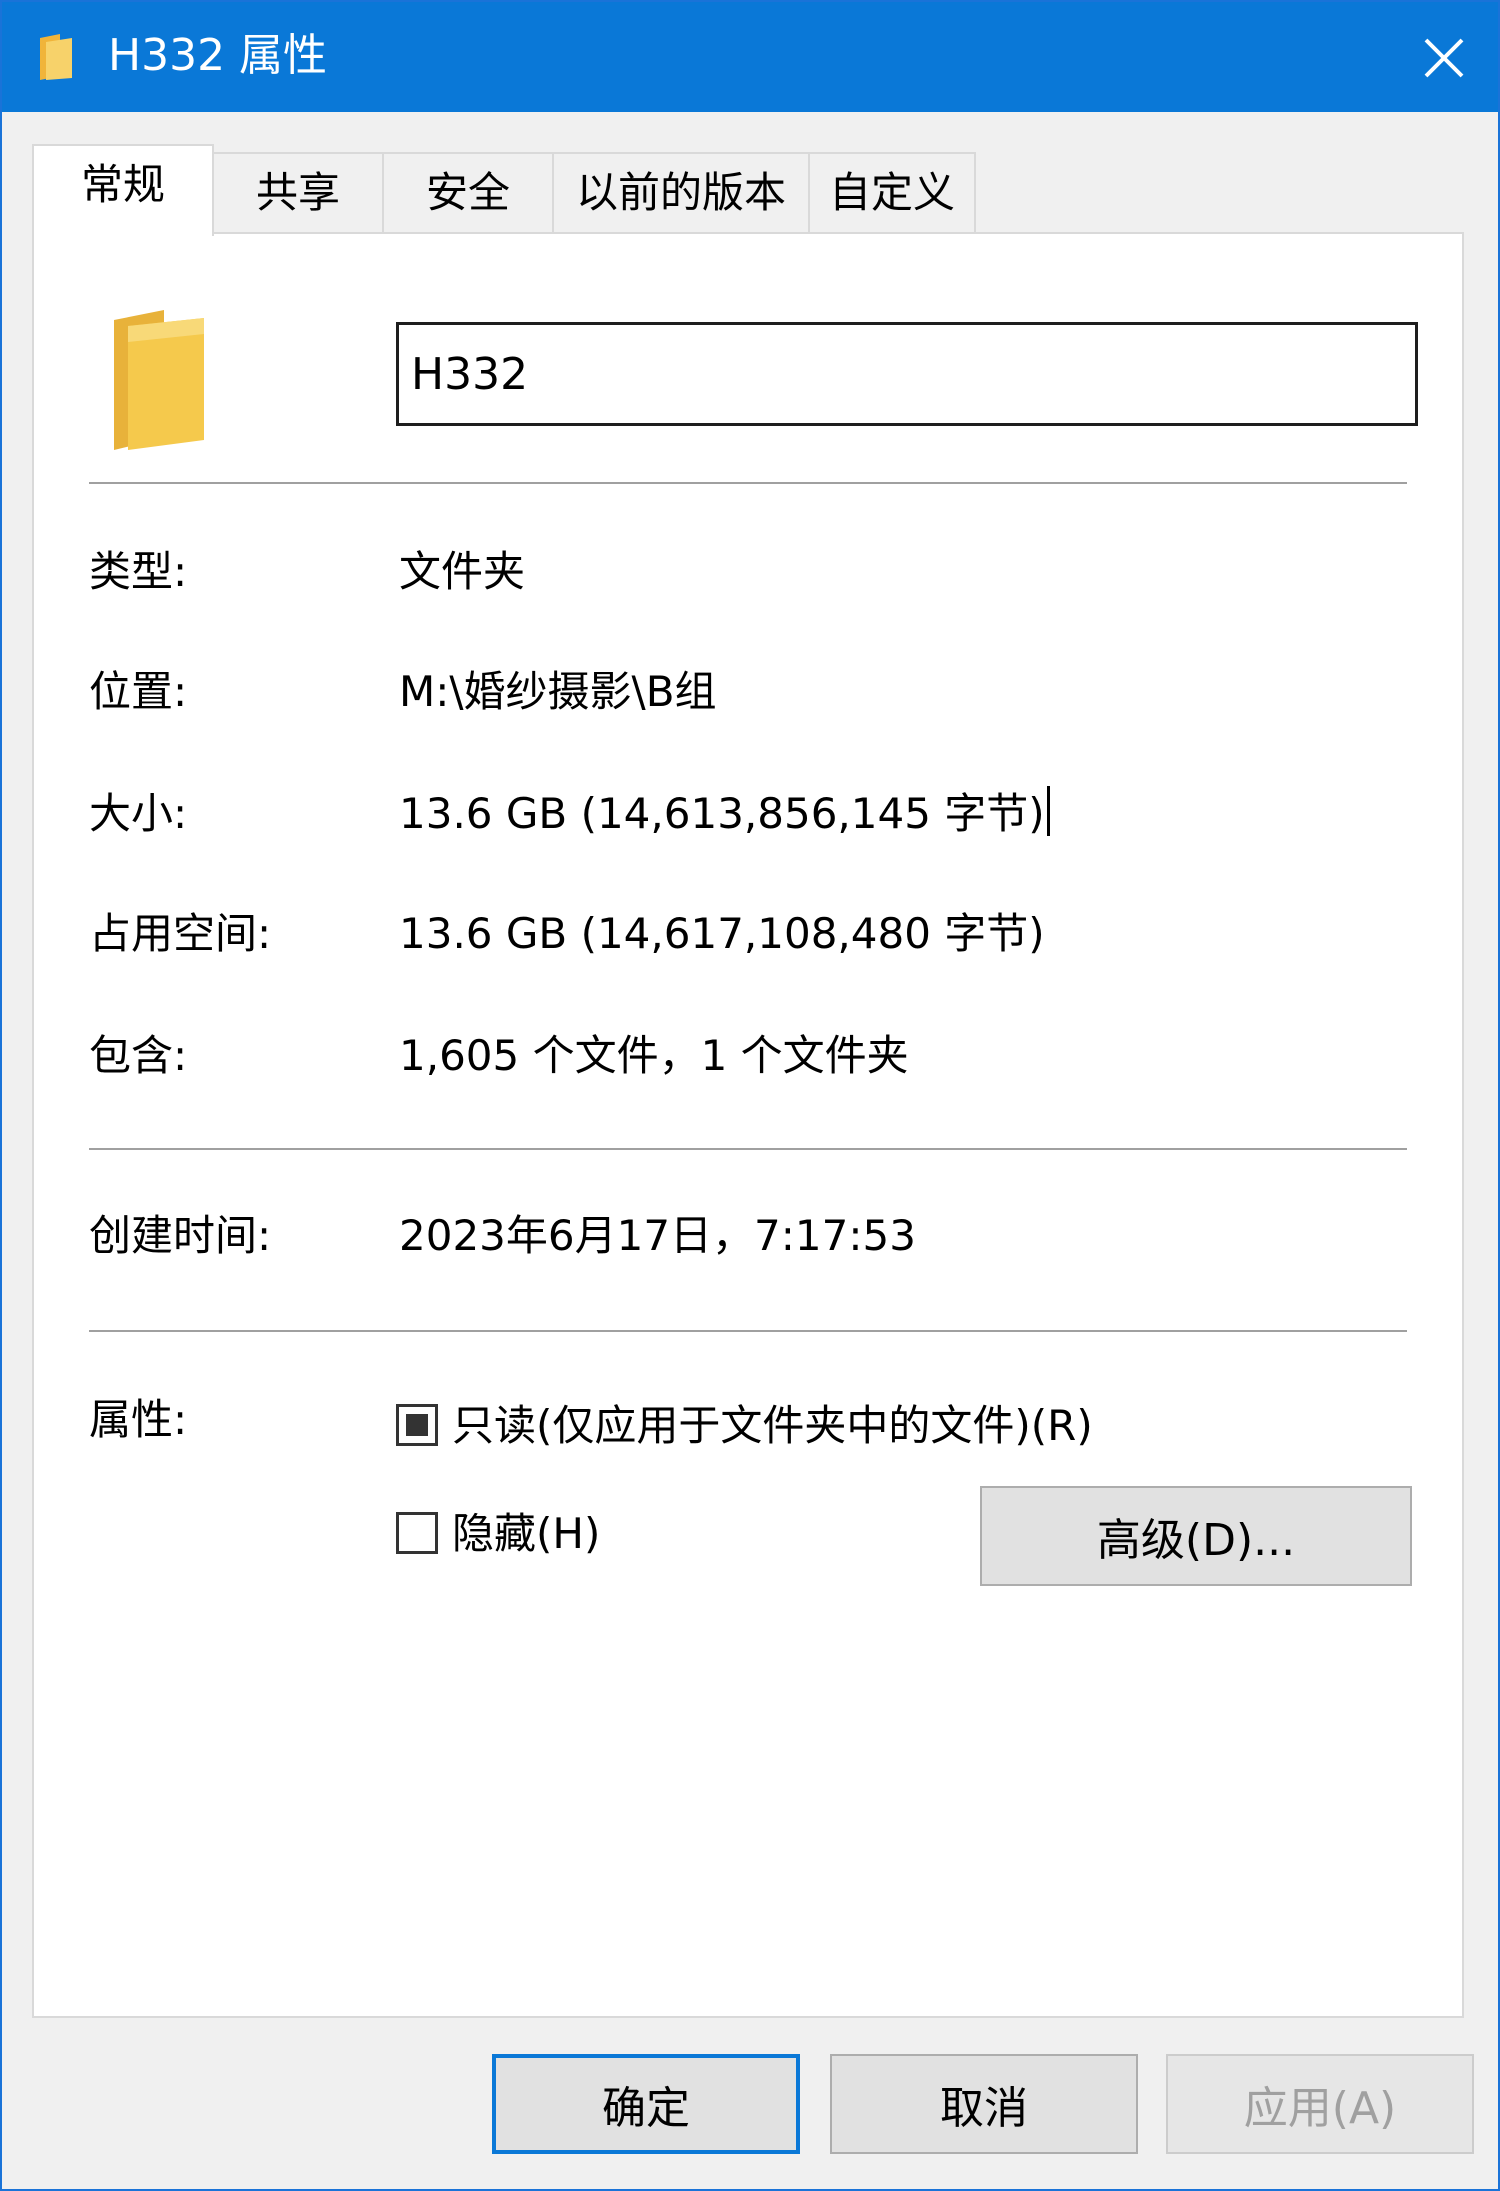 This screenshot has height=2191, width=1500. I want to click on created-value: 2023年6月17日，7:17:53, so click(657, 1235).